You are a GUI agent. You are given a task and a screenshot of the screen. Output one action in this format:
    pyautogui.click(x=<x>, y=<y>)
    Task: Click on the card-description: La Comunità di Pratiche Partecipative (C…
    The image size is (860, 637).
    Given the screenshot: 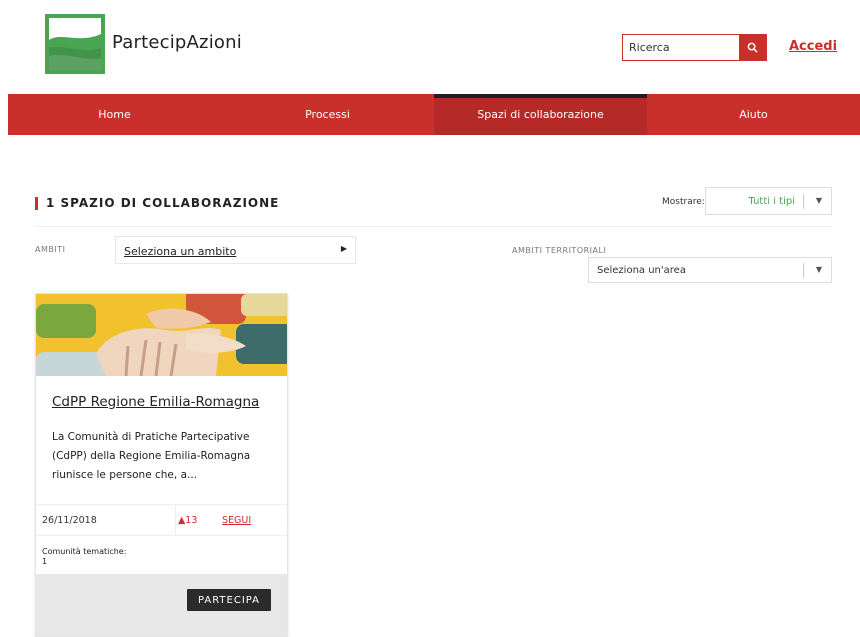 What is the action you would take?
    pyautogui.click(x=151, y=456)
    